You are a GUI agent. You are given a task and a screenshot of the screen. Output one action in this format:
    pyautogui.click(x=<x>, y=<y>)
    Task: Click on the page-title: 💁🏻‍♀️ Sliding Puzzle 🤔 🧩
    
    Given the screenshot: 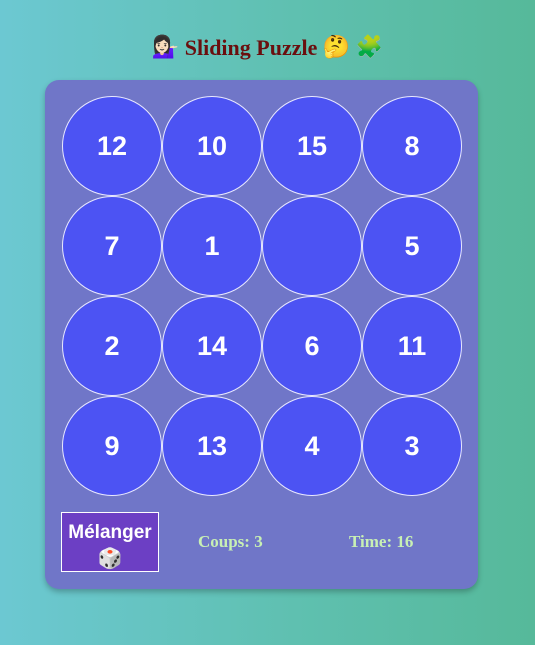 What is the action you would take?
    pyautogui.click(x=267, y=47)
    